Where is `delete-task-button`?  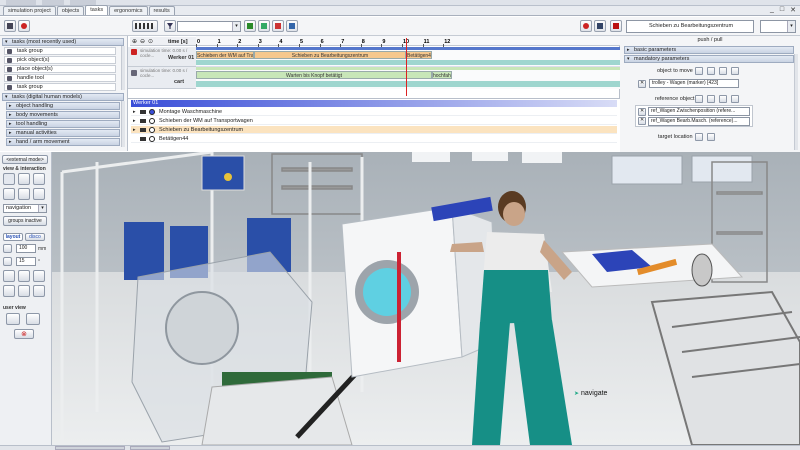
delete-task-button is located at coordinates (24, 26).